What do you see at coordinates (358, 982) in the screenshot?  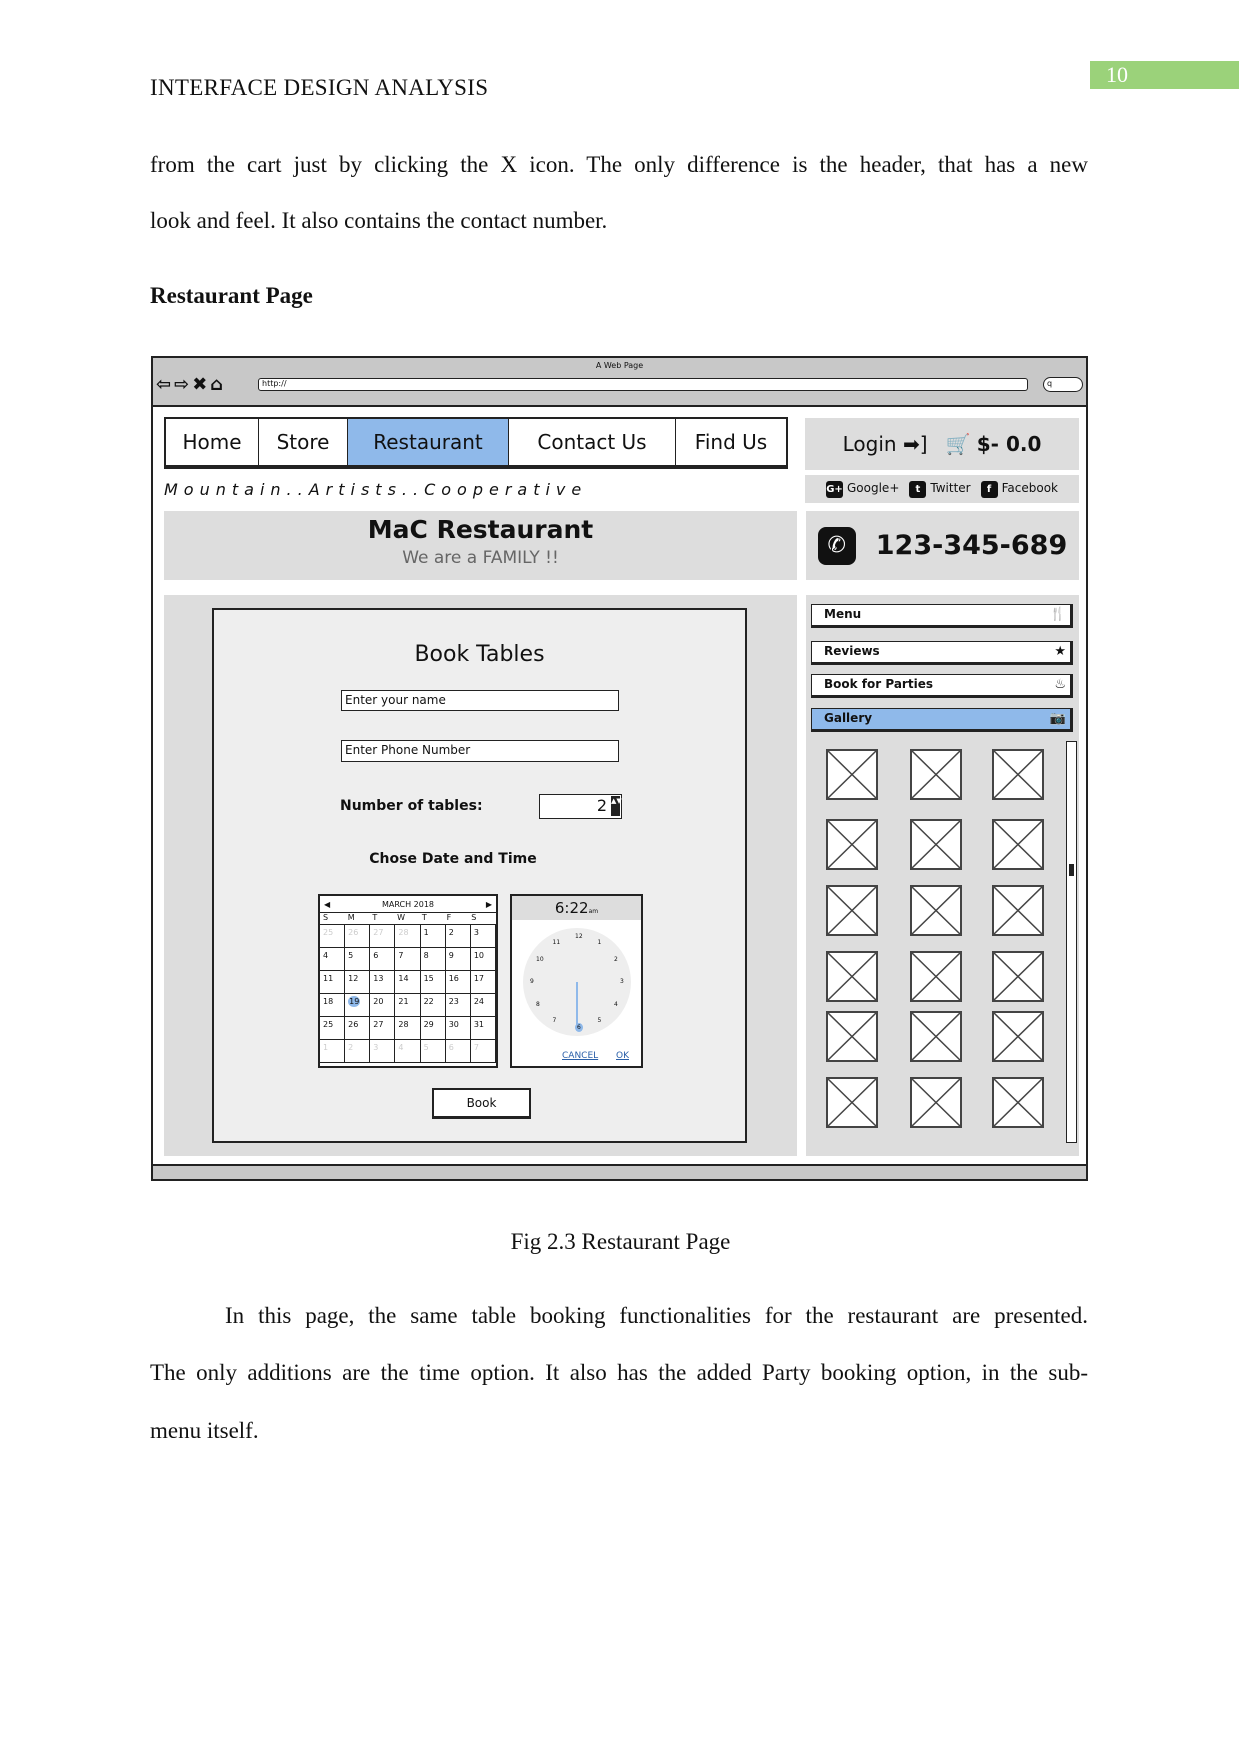 I see `calendar-day: 12` at bounding box center [358, 982].